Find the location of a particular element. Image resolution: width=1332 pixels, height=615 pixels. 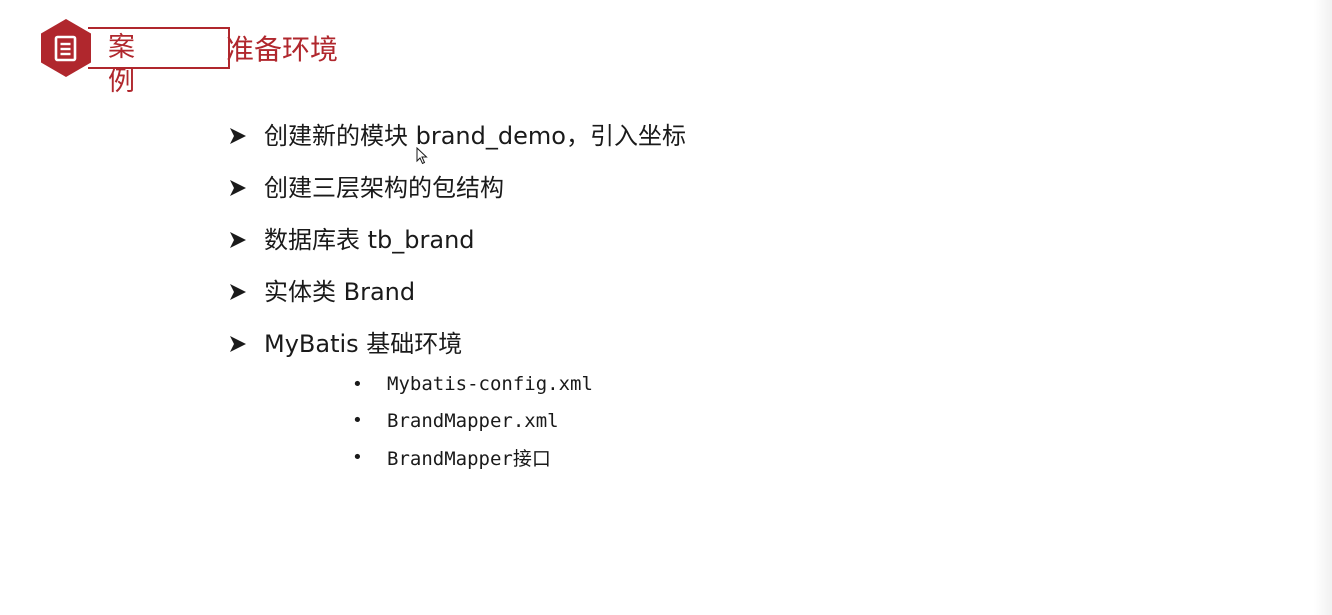

bullet-text: 实体类 Brand is located at coordinates (340, 292).